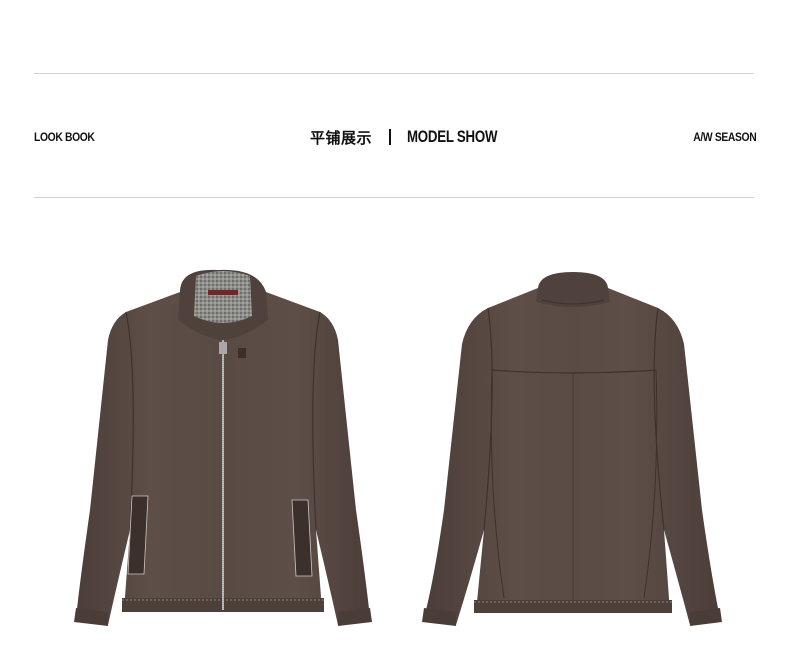  I want to click on season-label: A/W SEASON, so click(724, 137).